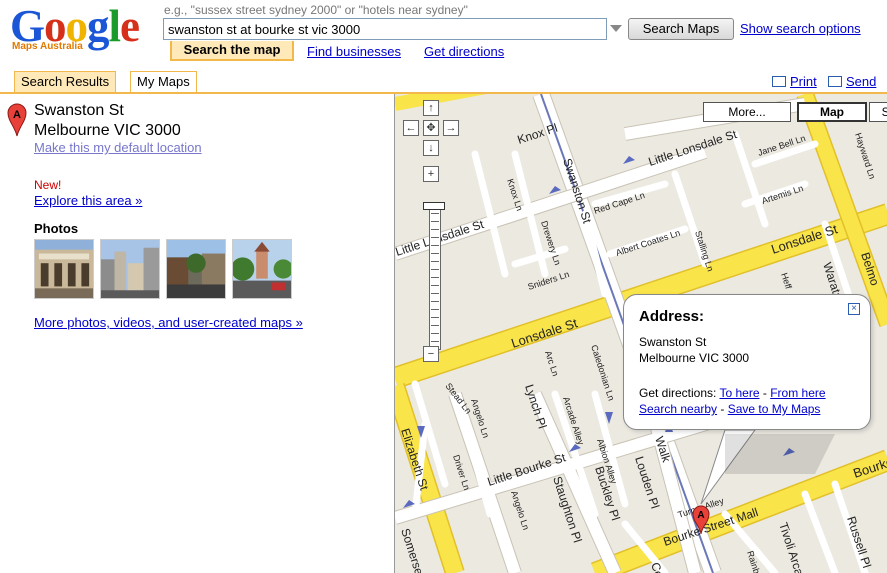 This screenshot has height=573, width=887. I want to click on printer-icon, so click(779, 81).